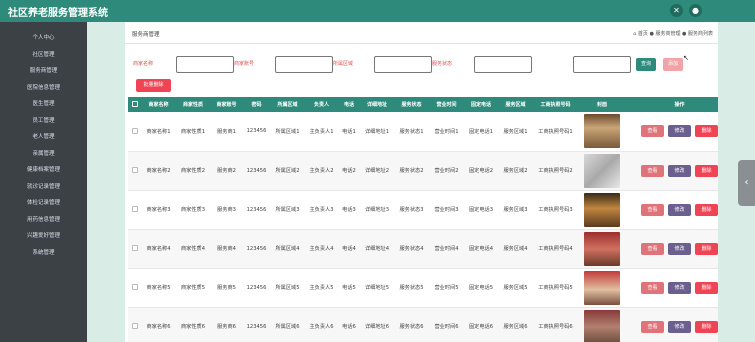 The image size is (755, 342). Describe the element at coordinates (673, 33) in the screenshot. I see `breadcrumb-path: ⌂ 首页 ● 服务商管理 ● 服务商列表` at that location.